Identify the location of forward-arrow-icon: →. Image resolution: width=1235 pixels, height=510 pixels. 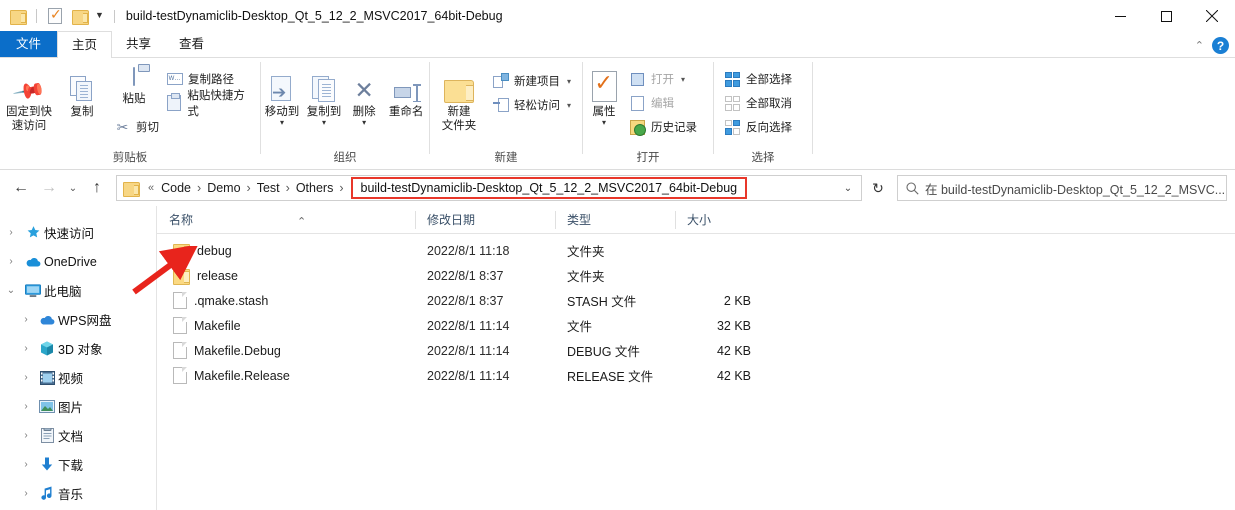
(49, 188).